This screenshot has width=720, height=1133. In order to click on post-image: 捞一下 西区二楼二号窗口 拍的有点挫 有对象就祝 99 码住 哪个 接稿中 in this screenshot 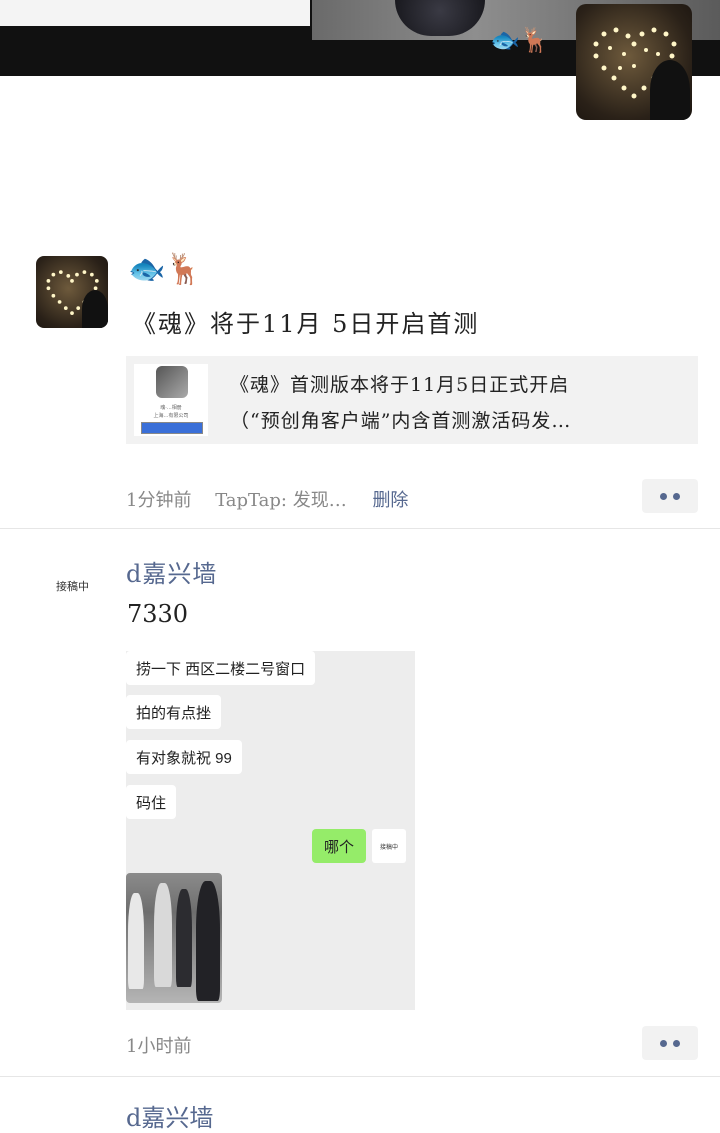, I will do `click(270, 830)`.